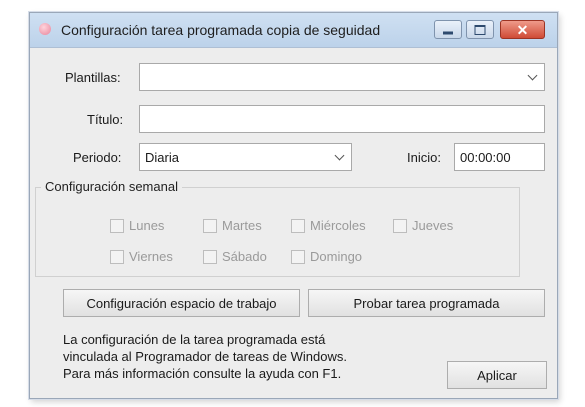 This screenshot has height=407, width=585. Describe the element at coordinates (151, 256) in the screenshot. I see `checkbox-label: Viernes` at that location.